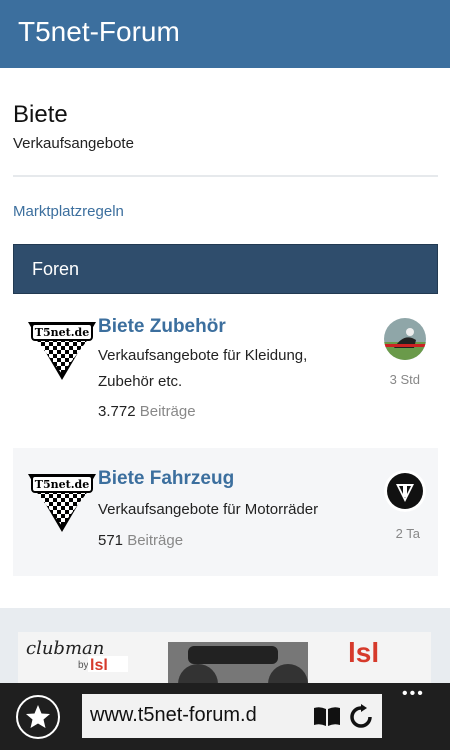 This screenshot has width=450, height=750. Describe the element at coordinates (327, 716) in the screenshot. I see `reading-view-icon` at that location.